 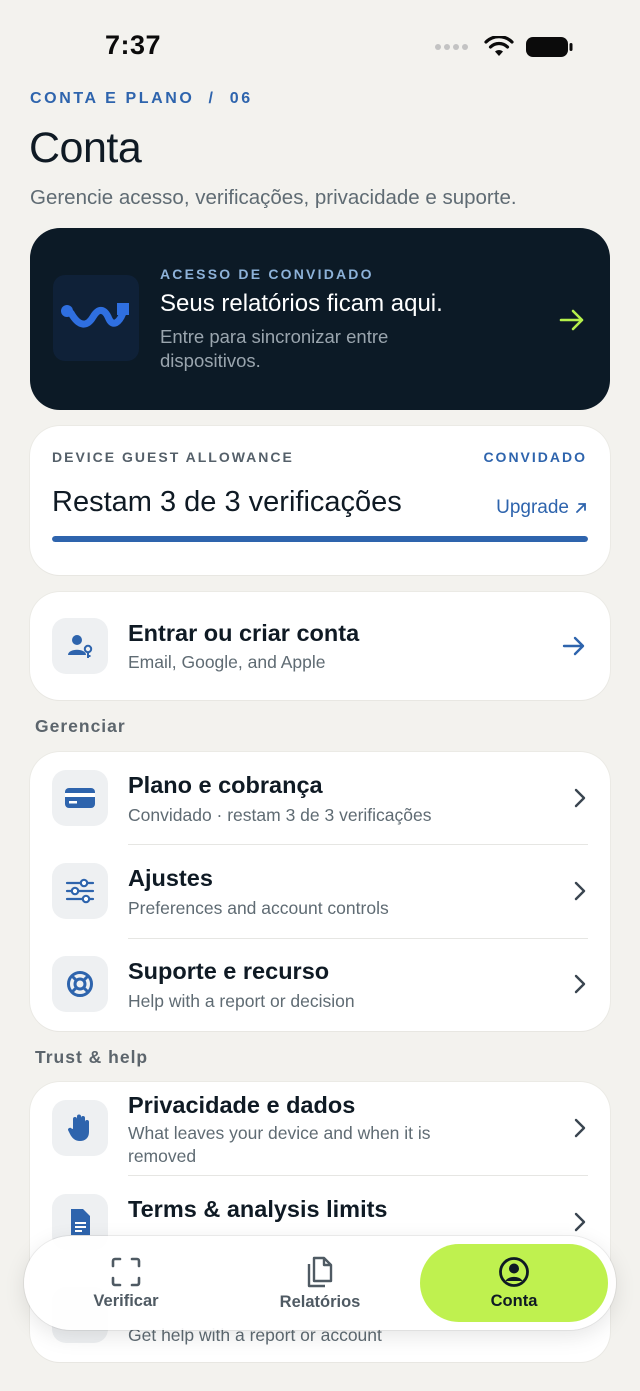 What do you see at coordinates (280, 815) in the screenshot?
I see `billing-subtitle: Convidado · restam 3 de 3 verificações` at bounding box center [280, 815].